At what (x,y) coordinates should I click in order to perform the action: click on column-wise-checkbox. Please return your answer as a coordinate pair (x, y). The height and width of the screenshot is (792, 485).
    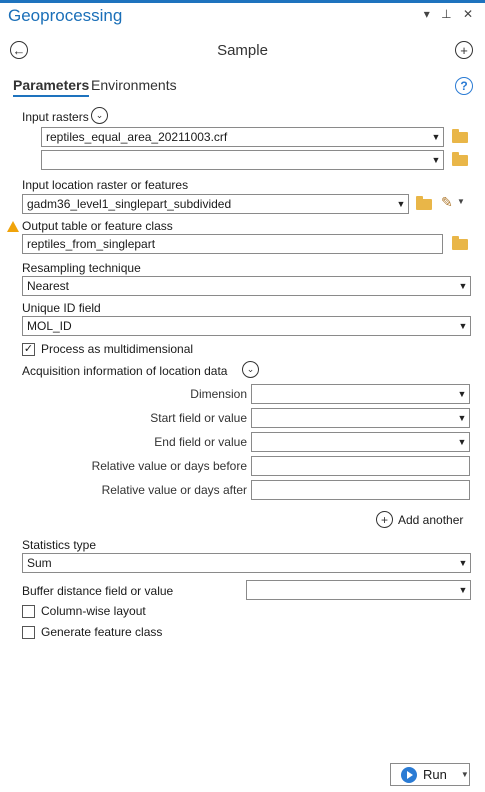
    Looking at the image, I should click on (28, 611).